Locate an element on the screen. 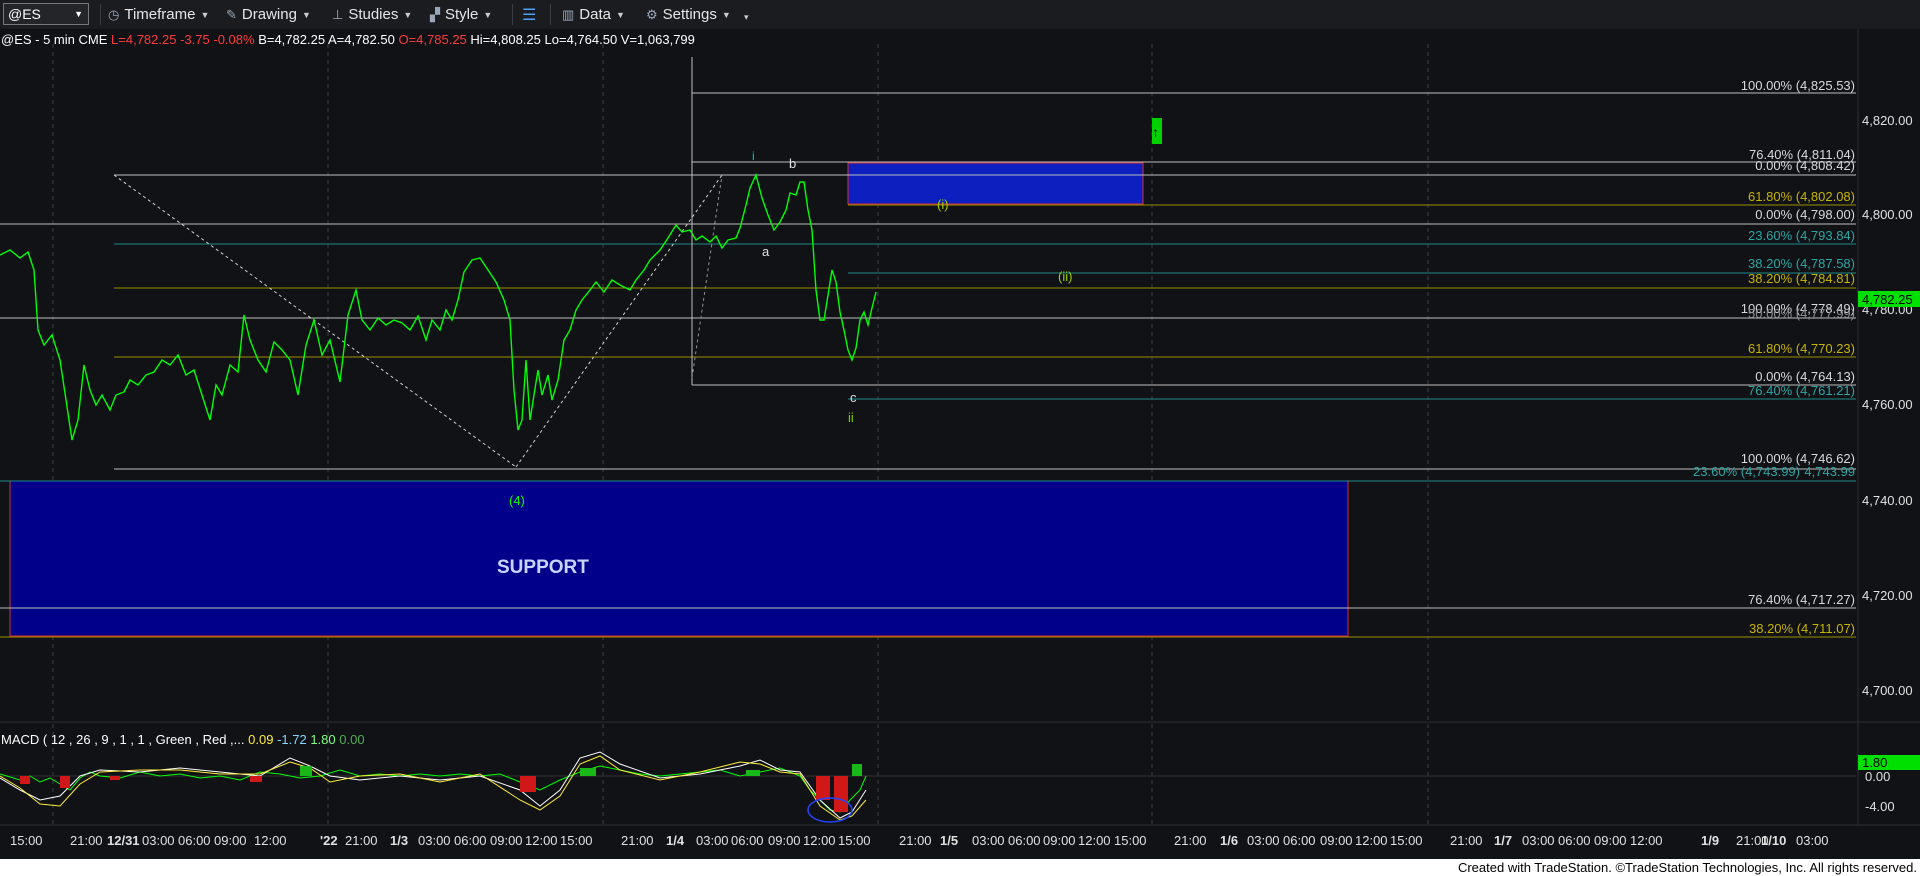 Image resolution: width=1920 pixels, height=876 pixels. settings-label: Settings is located at coordinates (689, 14).